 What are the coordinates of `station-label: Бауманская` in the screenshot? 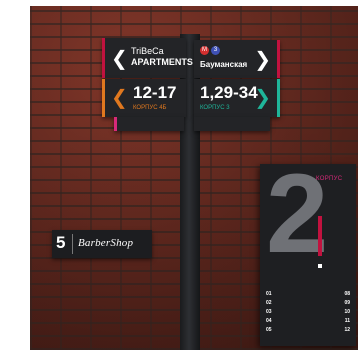 It's located at (224, 64).